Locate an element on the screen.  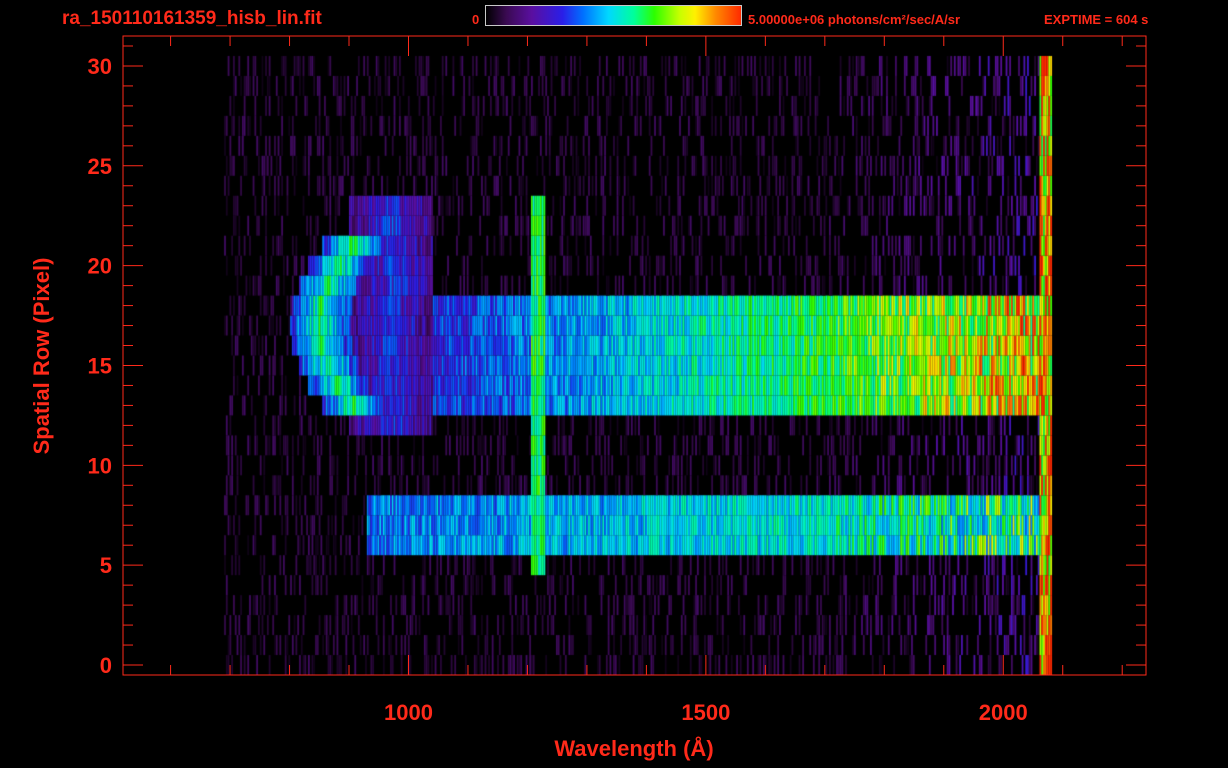
y-axis-label: Spatial Row (Pixel) is located at coordinates (41, 356).